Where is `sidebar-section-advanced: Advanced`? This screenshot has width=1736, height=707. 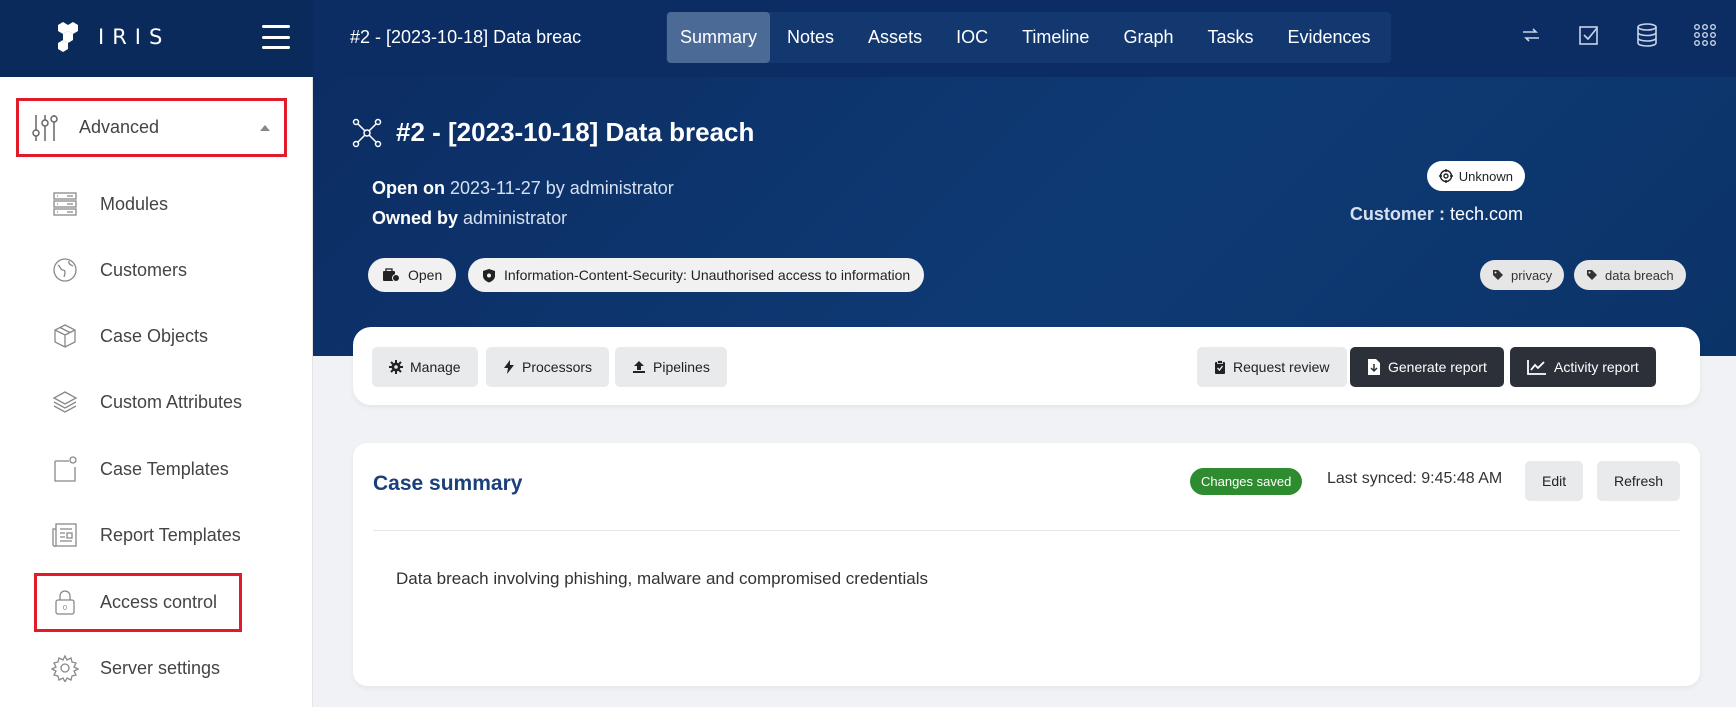 sidebar-section-advanced: Advanced is located at coordinates (151, 127).